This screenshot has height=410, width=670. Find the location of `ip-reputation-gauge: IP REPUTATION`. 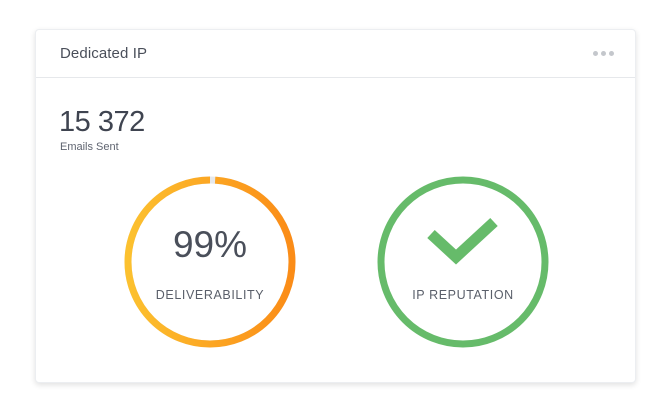

ip-reputation-gauge: IP REPUTATION is located at coordinates (463, 262).